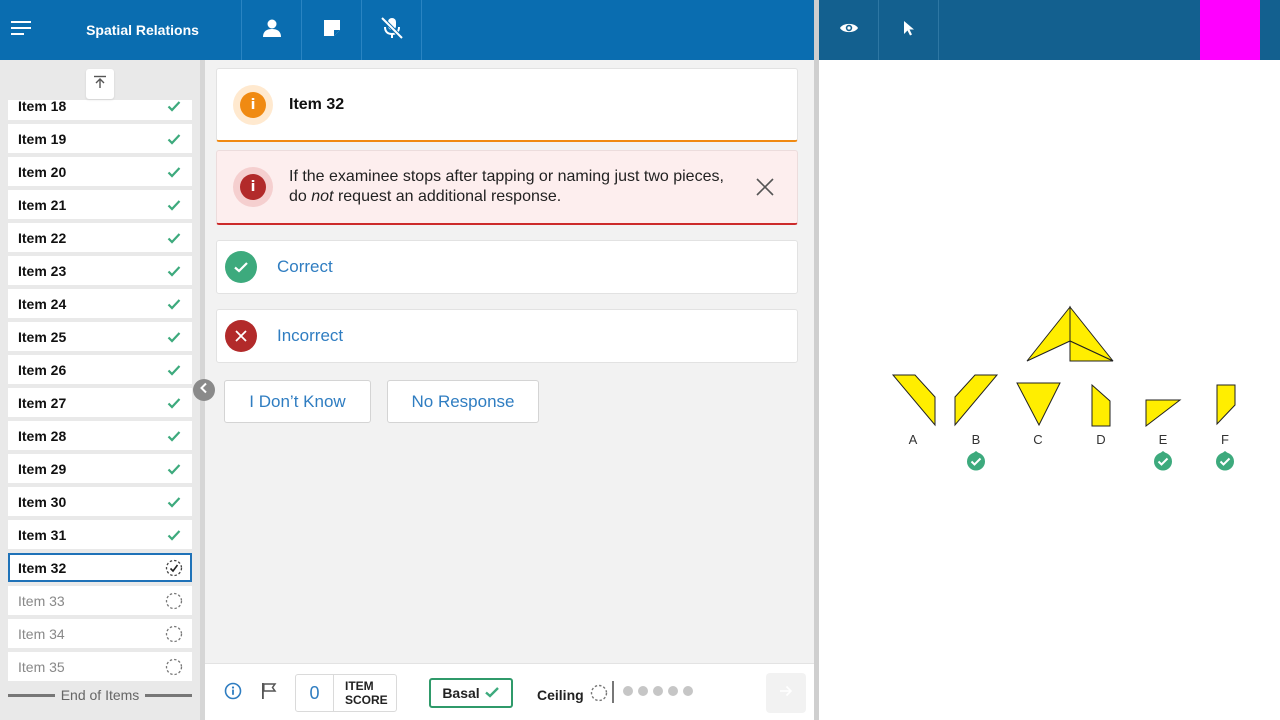  Describe the element at coordinates (100, 270) in the screenshot. I see `sidebar-item: Item 23` at that location.